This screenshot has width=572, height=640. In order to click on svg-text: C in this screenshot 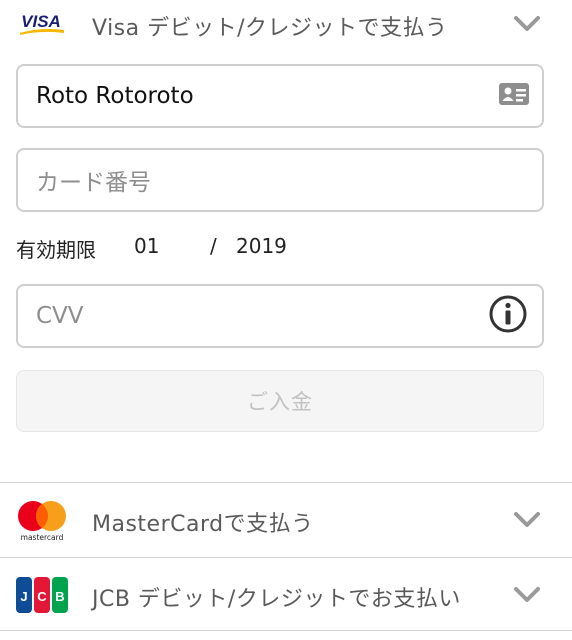, I will do `click(42, 596)`.